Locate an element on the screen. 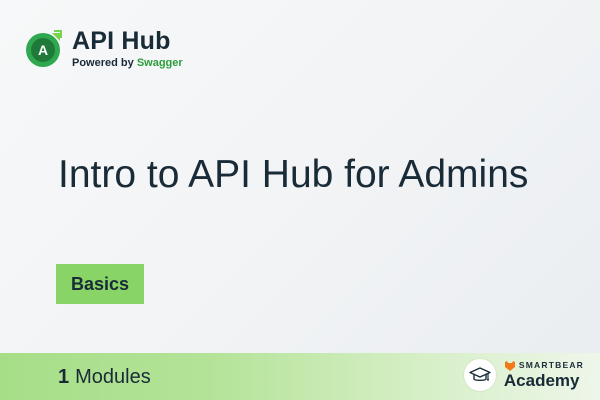  swagger-brand: Swagger is located at coordinates (159, 63).